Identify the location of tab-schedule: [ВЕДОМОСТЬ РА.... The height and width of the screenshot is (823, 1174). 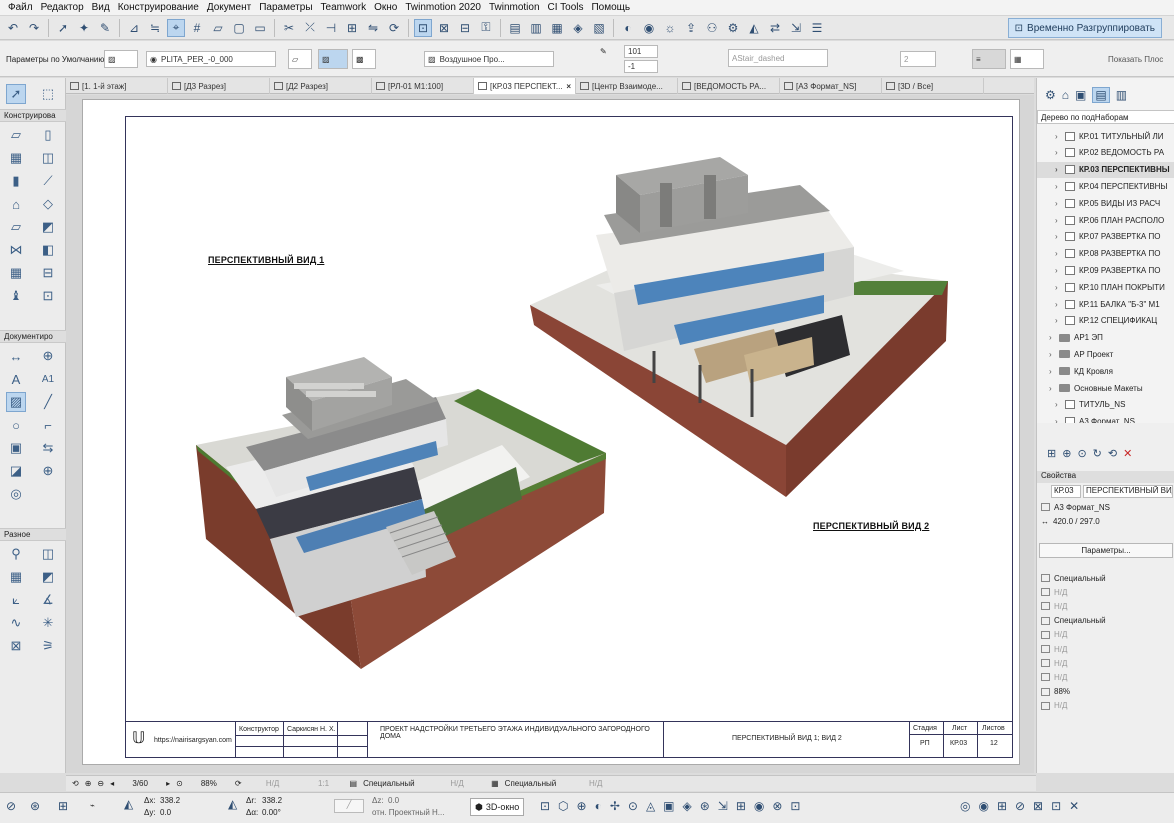
(729, 86).